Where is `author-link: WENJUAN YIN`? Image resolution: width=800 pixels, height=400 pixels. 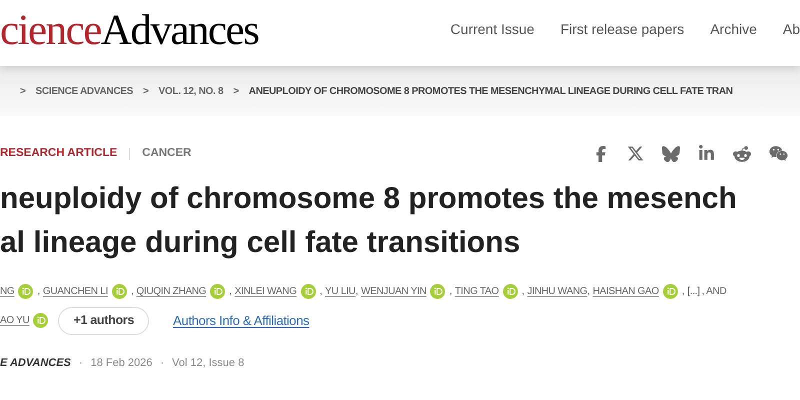 author-link: WENJUAN YIN is located at coordinates (393, 291).